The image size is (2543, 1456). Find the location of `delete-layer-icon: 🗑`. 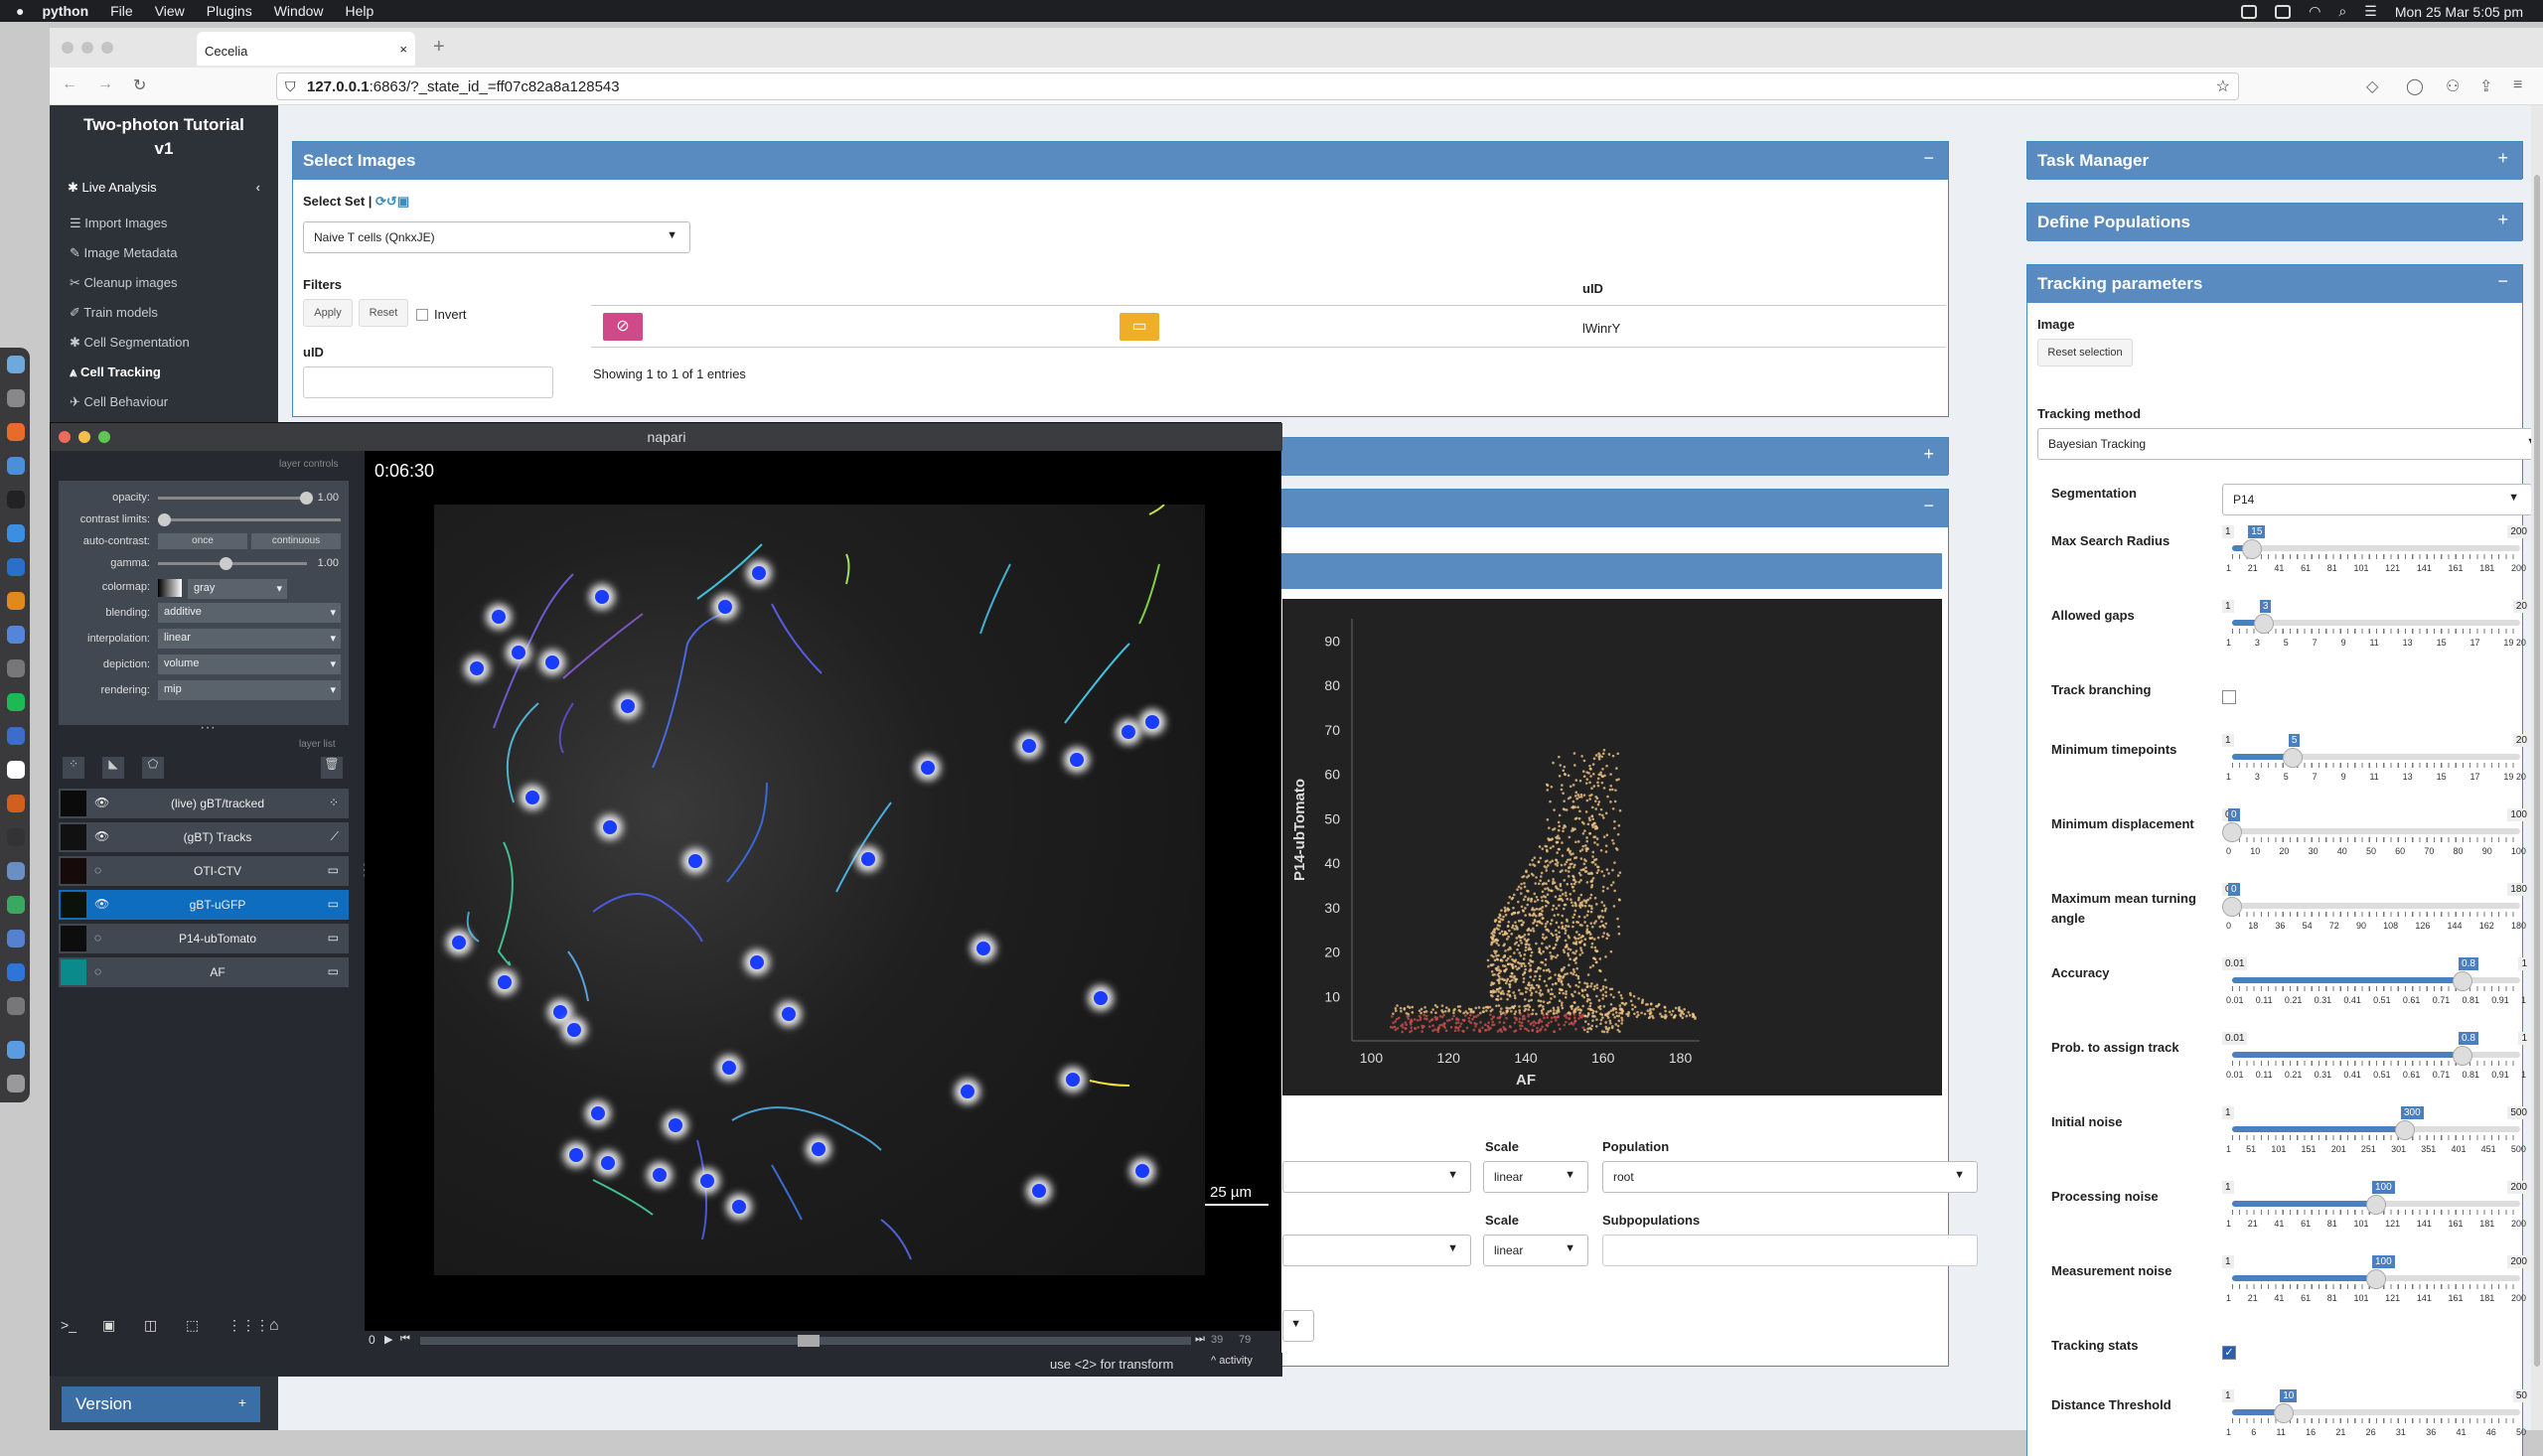

delete-layer-icon: 🗑 is located at coordinates (332, 768).